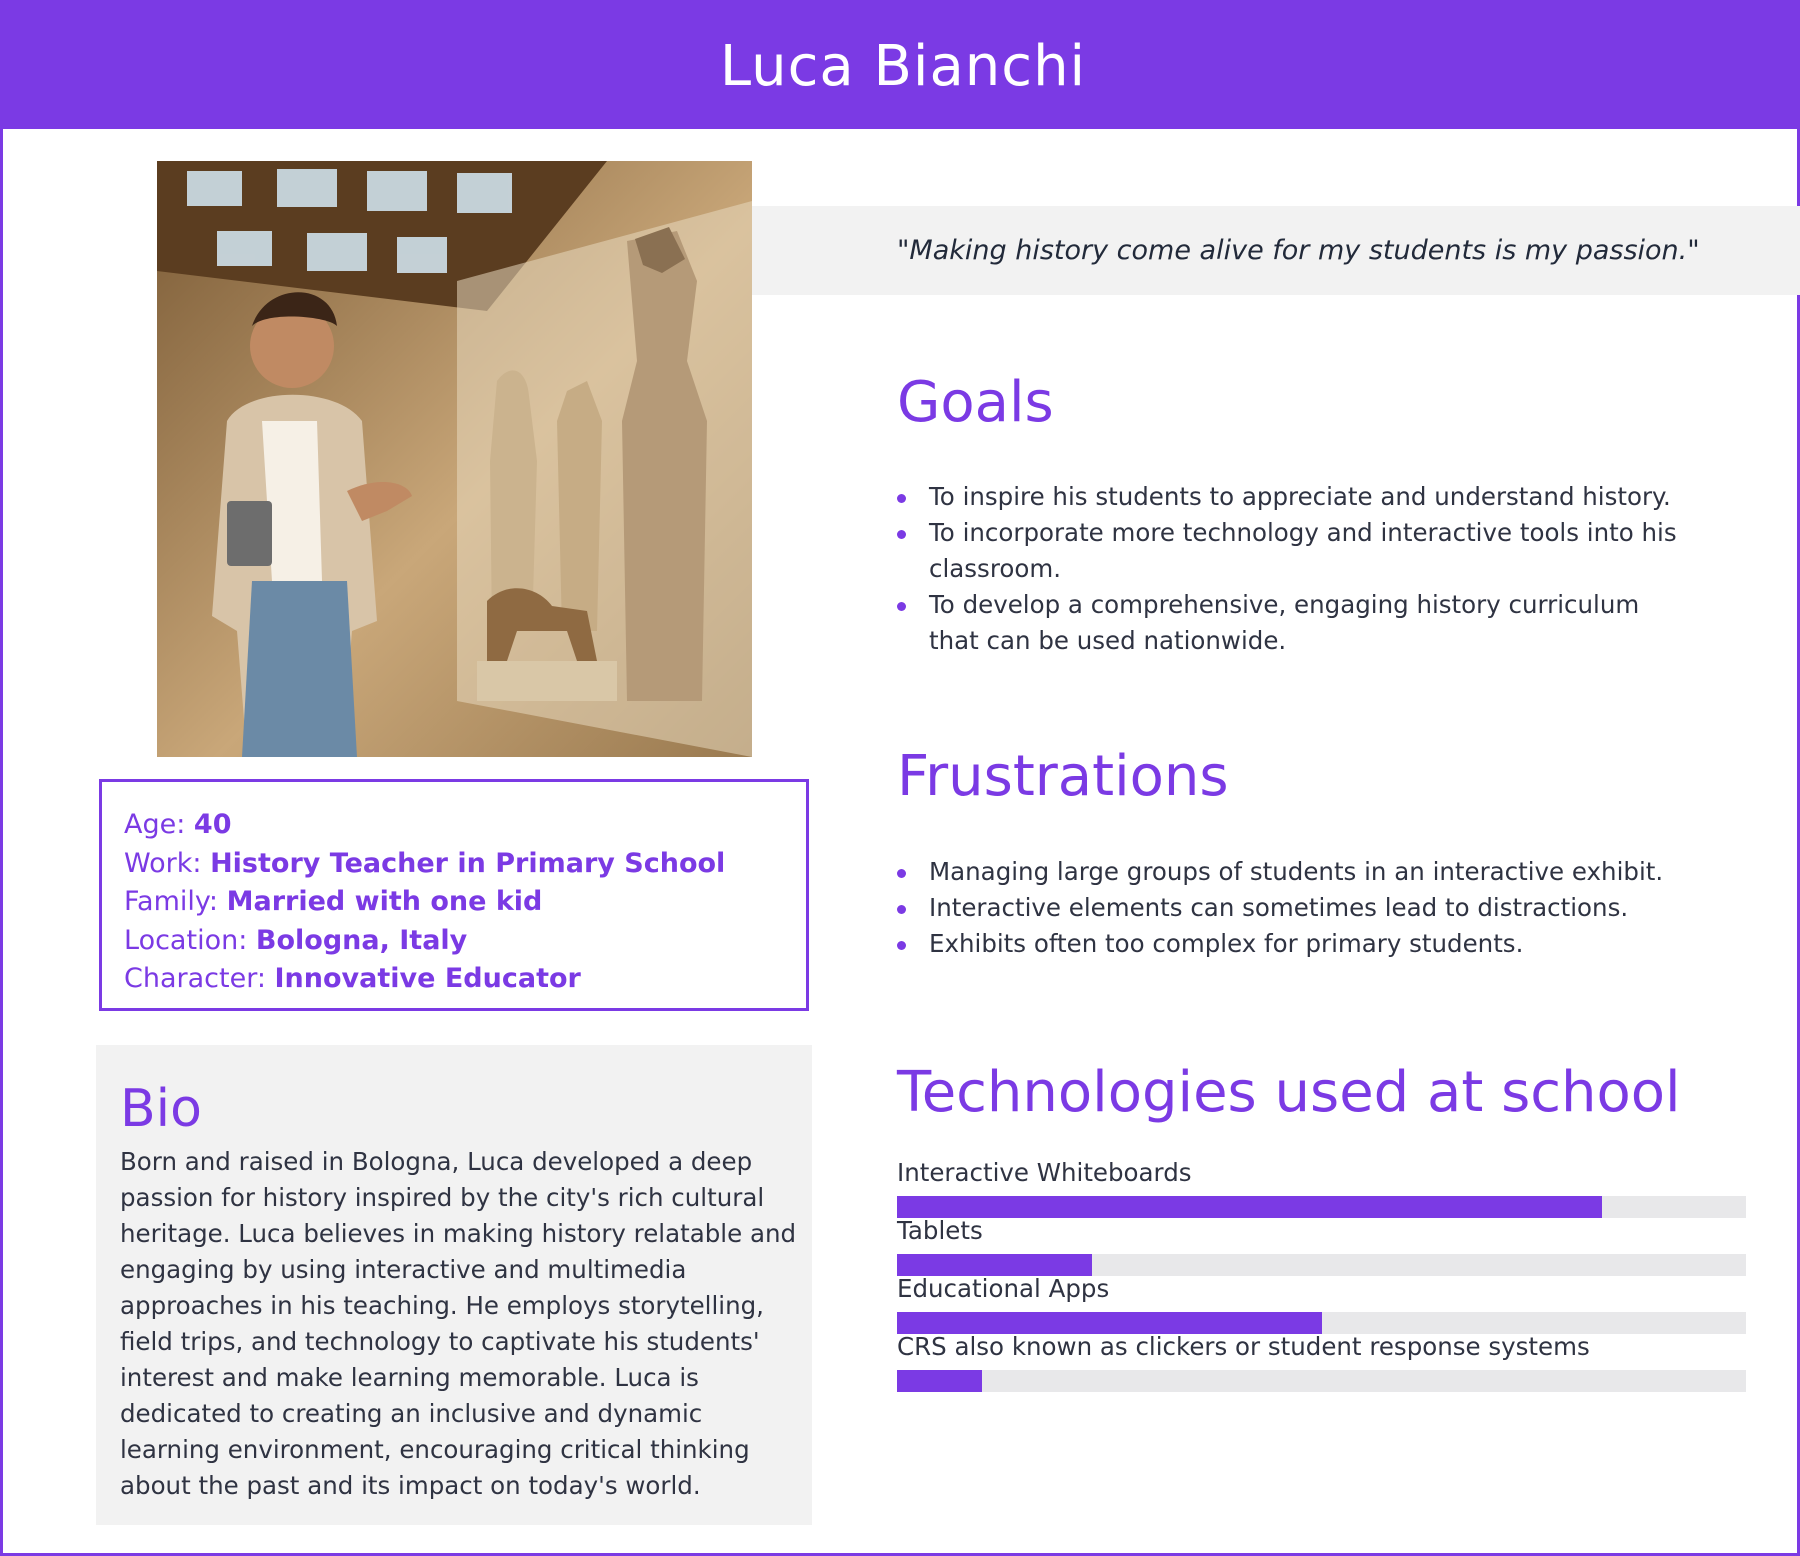 This screenshot has width=1800, height=1556. I want to click on character-label: Character:, so click(195, 978).